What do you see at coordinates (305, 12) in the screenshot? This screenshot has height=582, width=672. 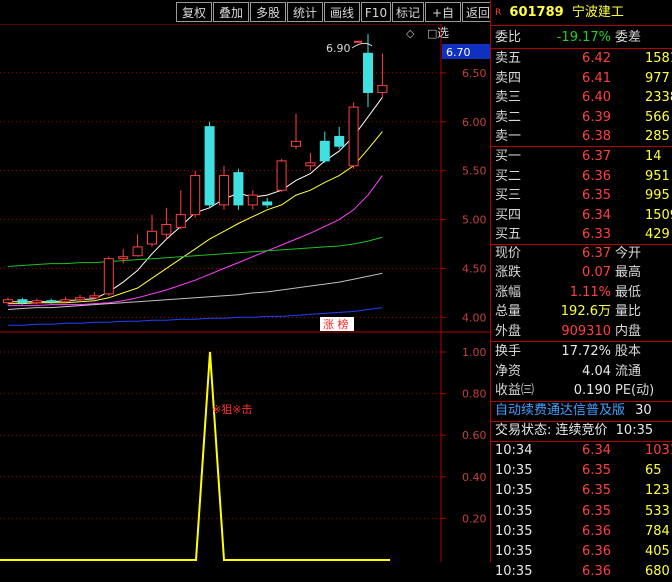 I see `toolbar-button-3: 统计` at bounding box center [305, 12].